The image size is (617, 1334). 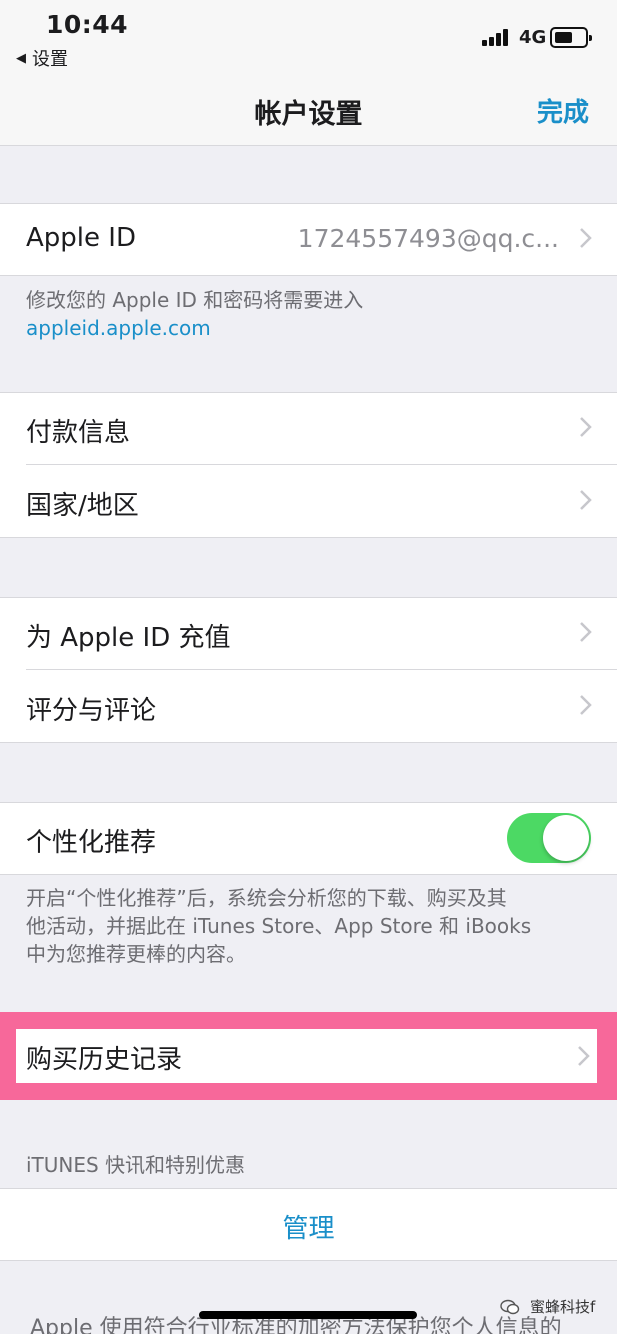 I want to click on personalized-recommendations-label: 个性化推荐, so click(x=91, y=843).